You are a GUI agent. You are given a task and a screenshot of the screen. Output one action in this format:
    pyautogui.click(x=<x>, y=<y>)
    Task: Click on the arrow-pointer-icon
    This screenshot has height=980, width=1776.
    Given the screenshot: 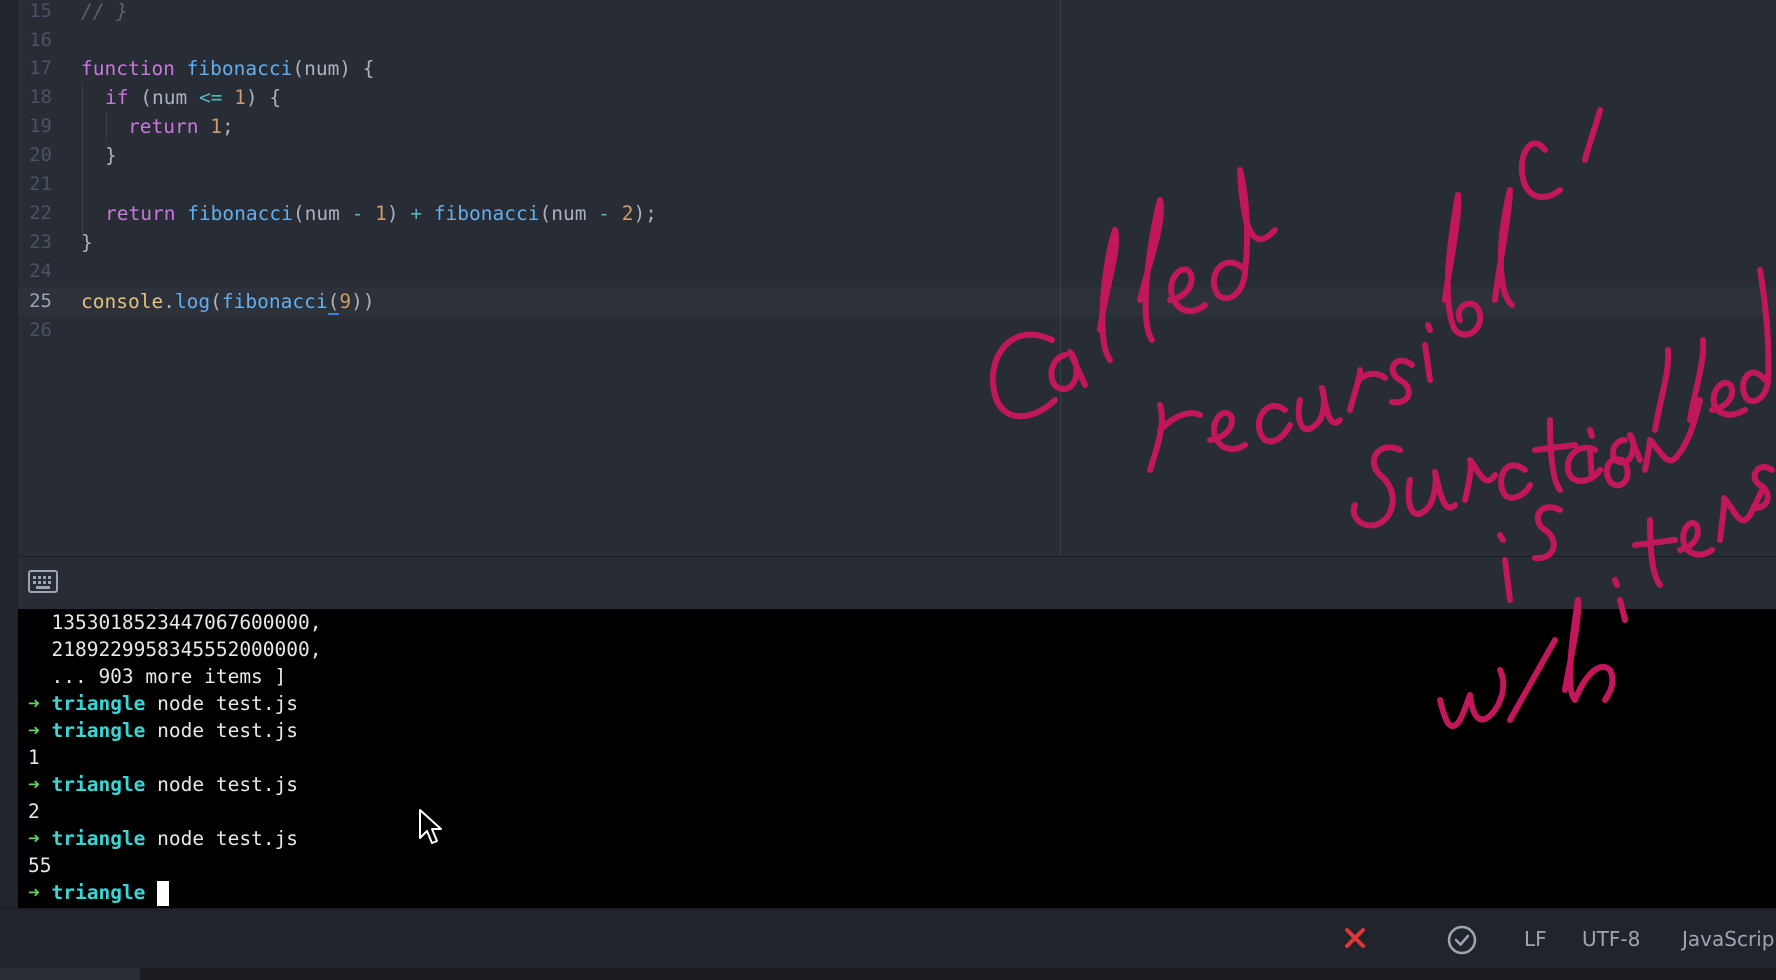 What is the action you would take?
    pyautogui.click(x=430, y=826)
    